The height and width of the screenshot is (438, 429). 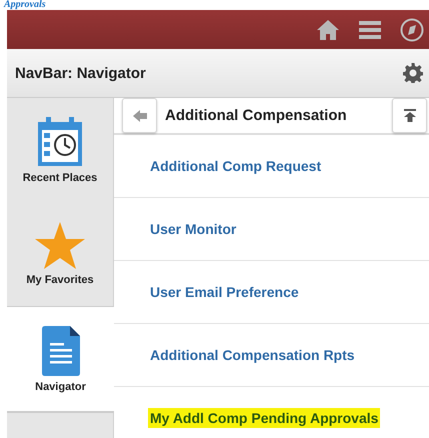 I want to click on back-button, so click(x=139, y=115).